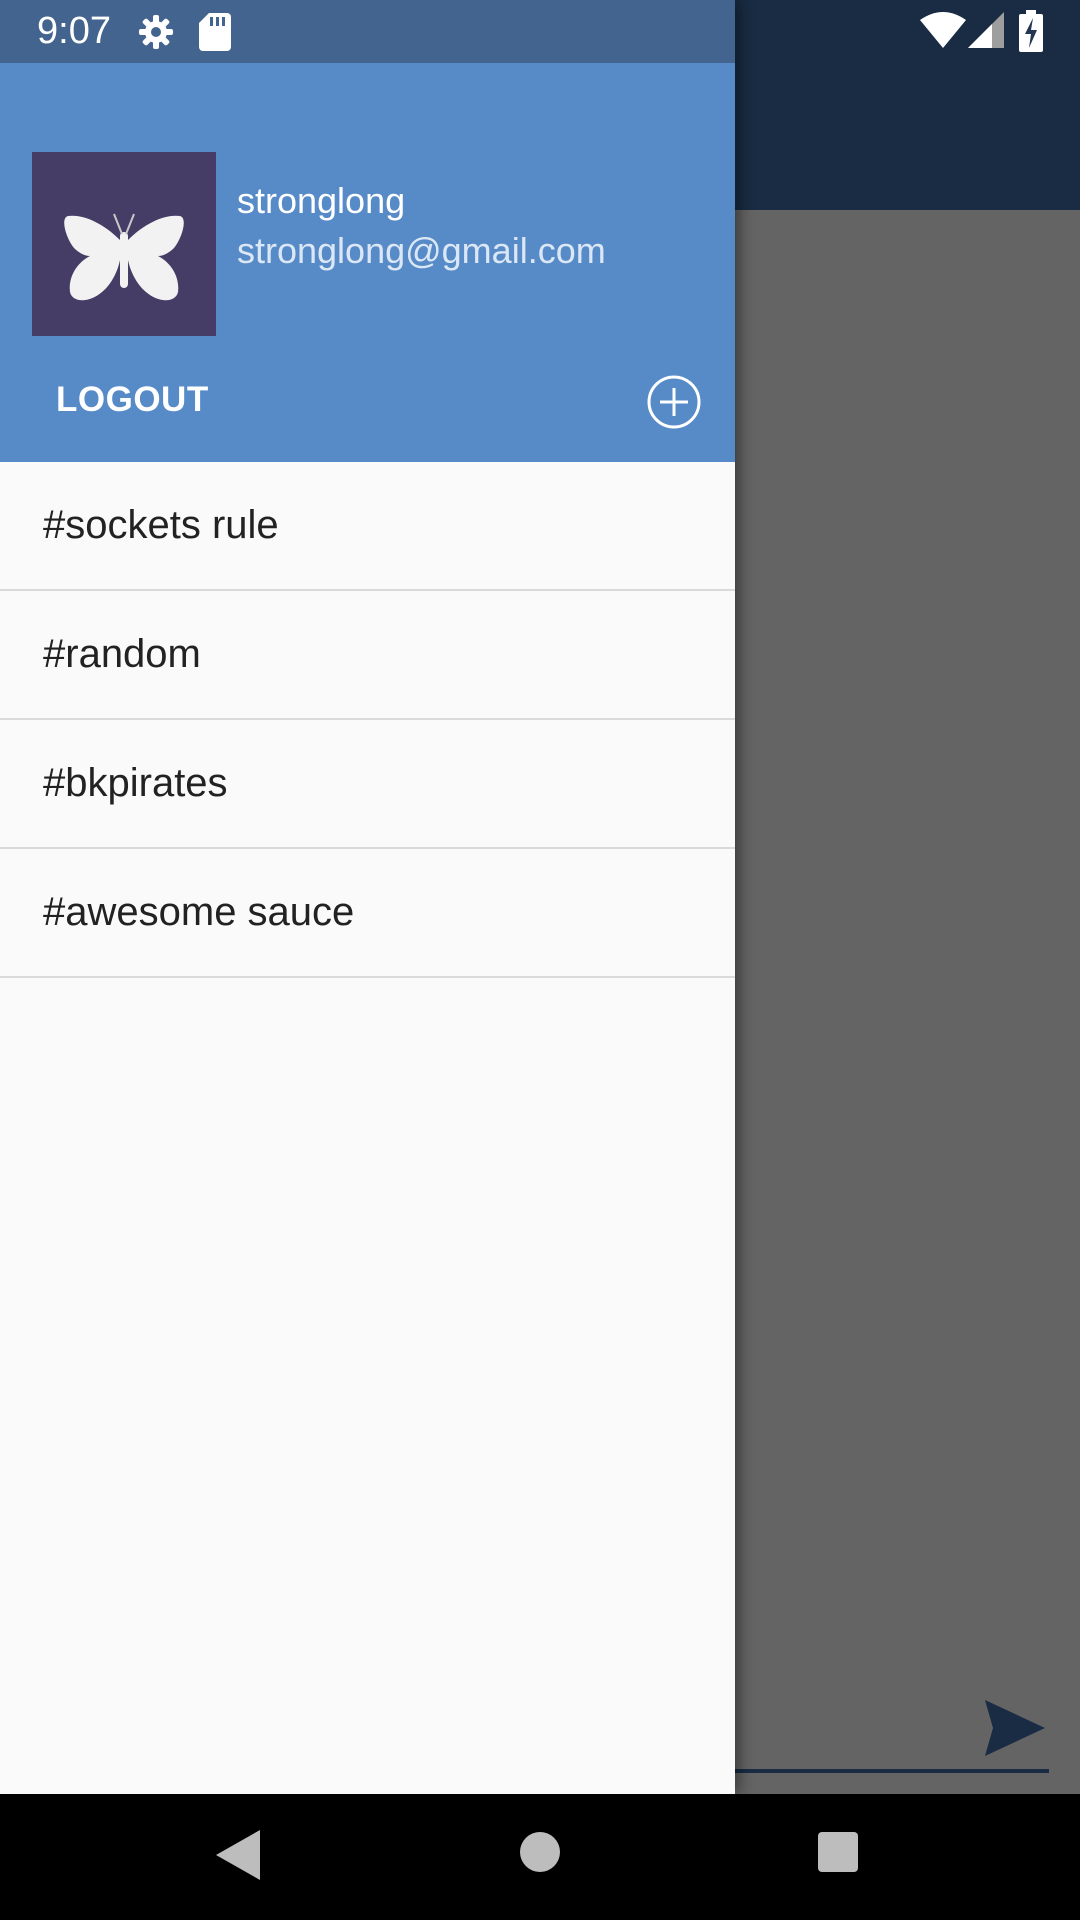 This screenshot has width=1080, height=1920. I want to click on channel-item-bkpirates: #bkpirates, so click(367, 784).